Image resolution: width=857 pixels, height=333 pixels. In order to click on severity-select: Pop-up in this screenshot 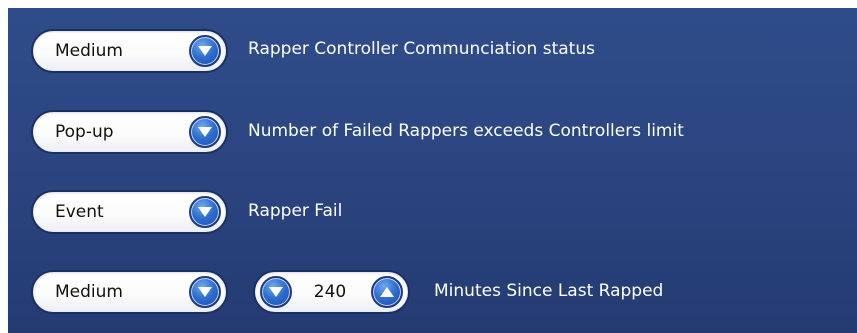, I will do `click(129, 132)`.